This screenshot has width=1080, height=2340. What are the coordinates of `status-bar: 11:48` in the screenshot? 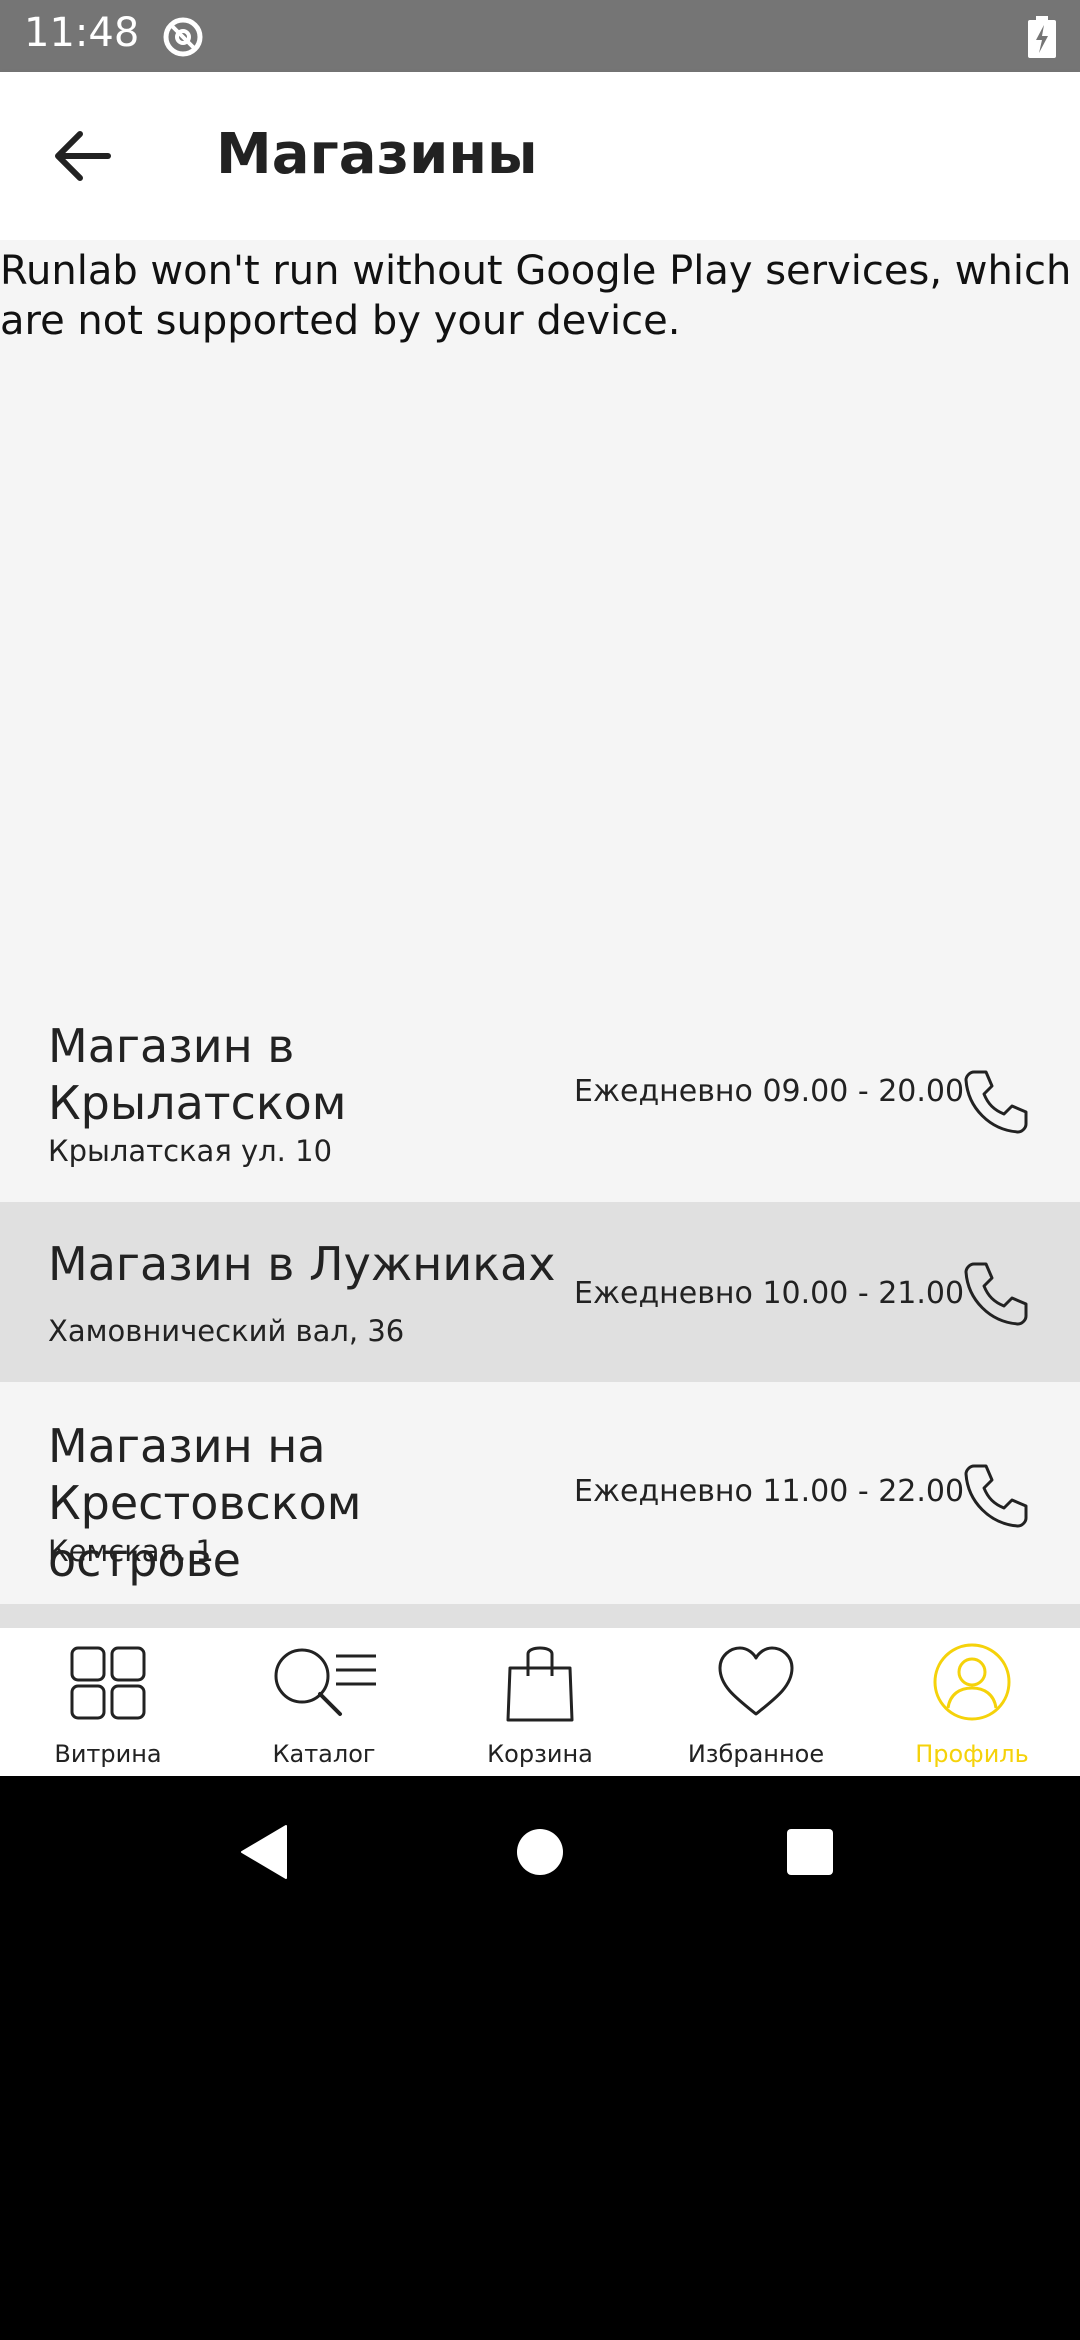 It's located at (540, 36).